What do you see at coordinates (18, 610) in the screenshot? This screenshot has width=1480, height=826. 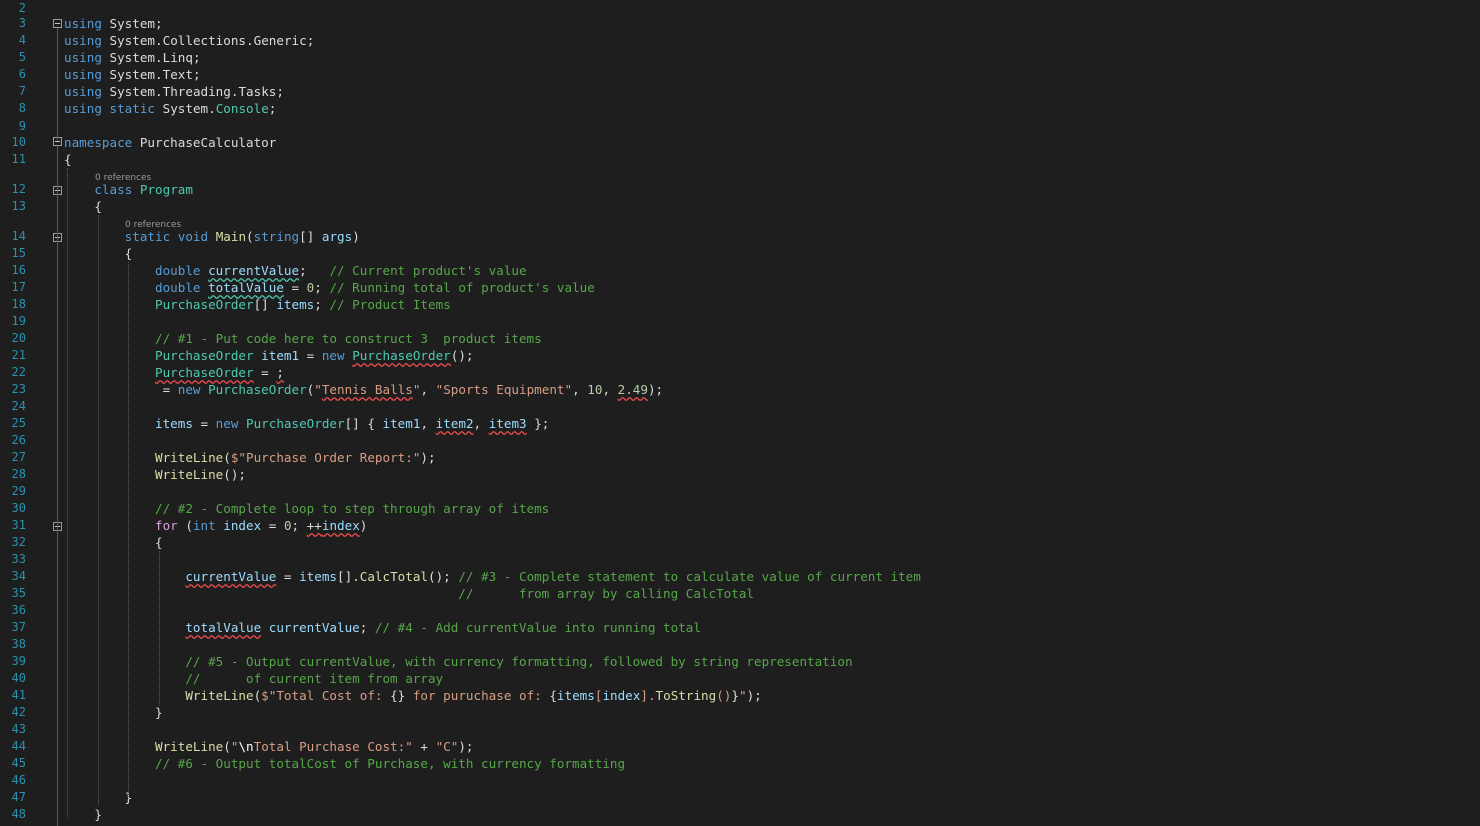 I see `line-number: 36` at bounding box center [18, 610].